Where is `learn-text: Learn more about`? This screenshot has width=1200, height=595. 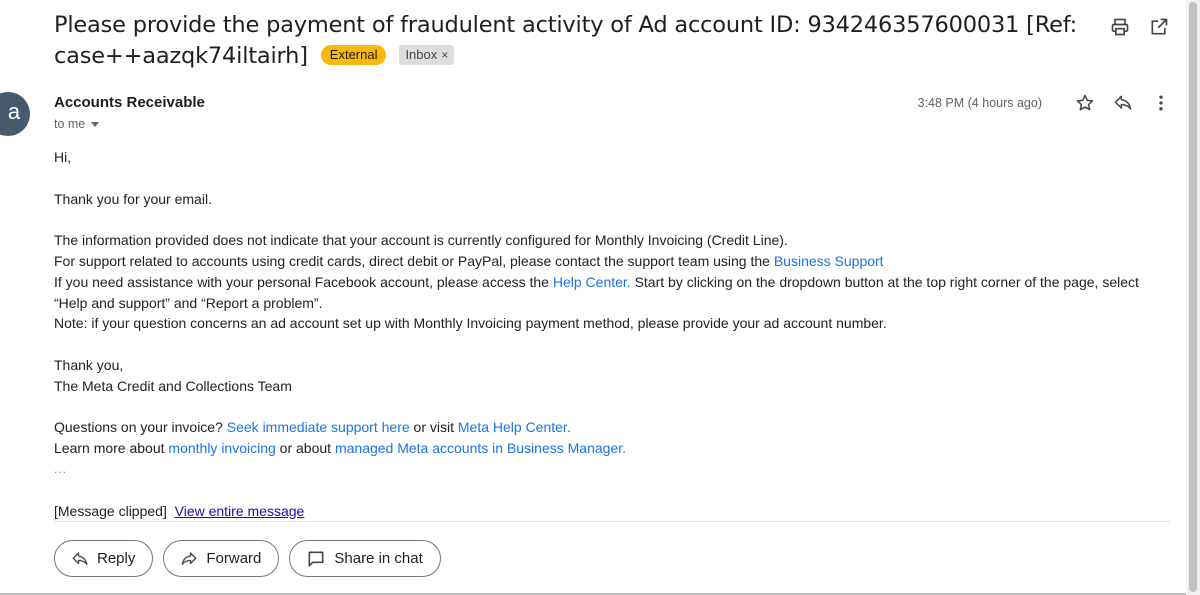 learn-text: Learn more about is located at coordinates (111, 448).